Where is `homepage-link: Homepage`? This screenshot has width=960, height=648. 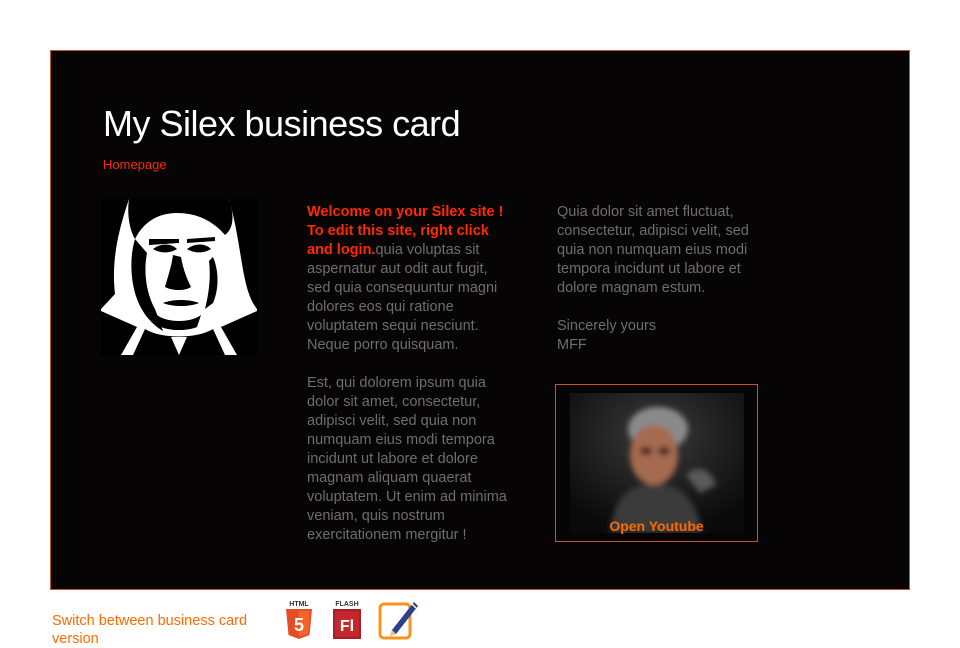
homepage-link: Homepage is located at coordinates (135, 164).